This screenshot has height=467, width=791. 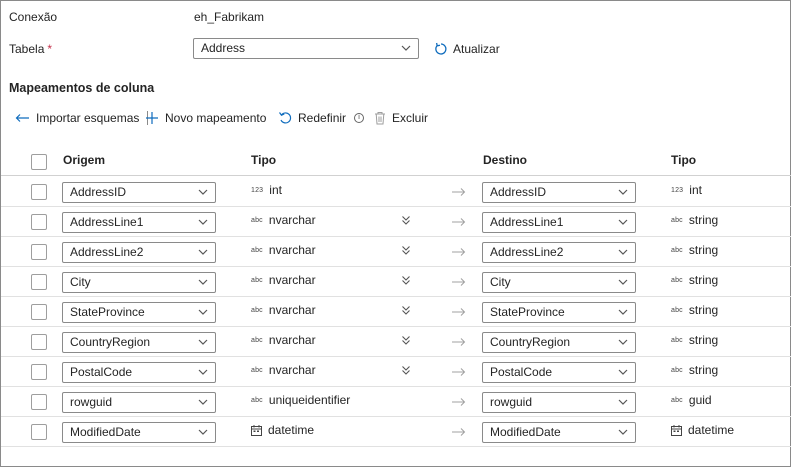 I want to click on required-mark: *, so click(x=50, y=49).